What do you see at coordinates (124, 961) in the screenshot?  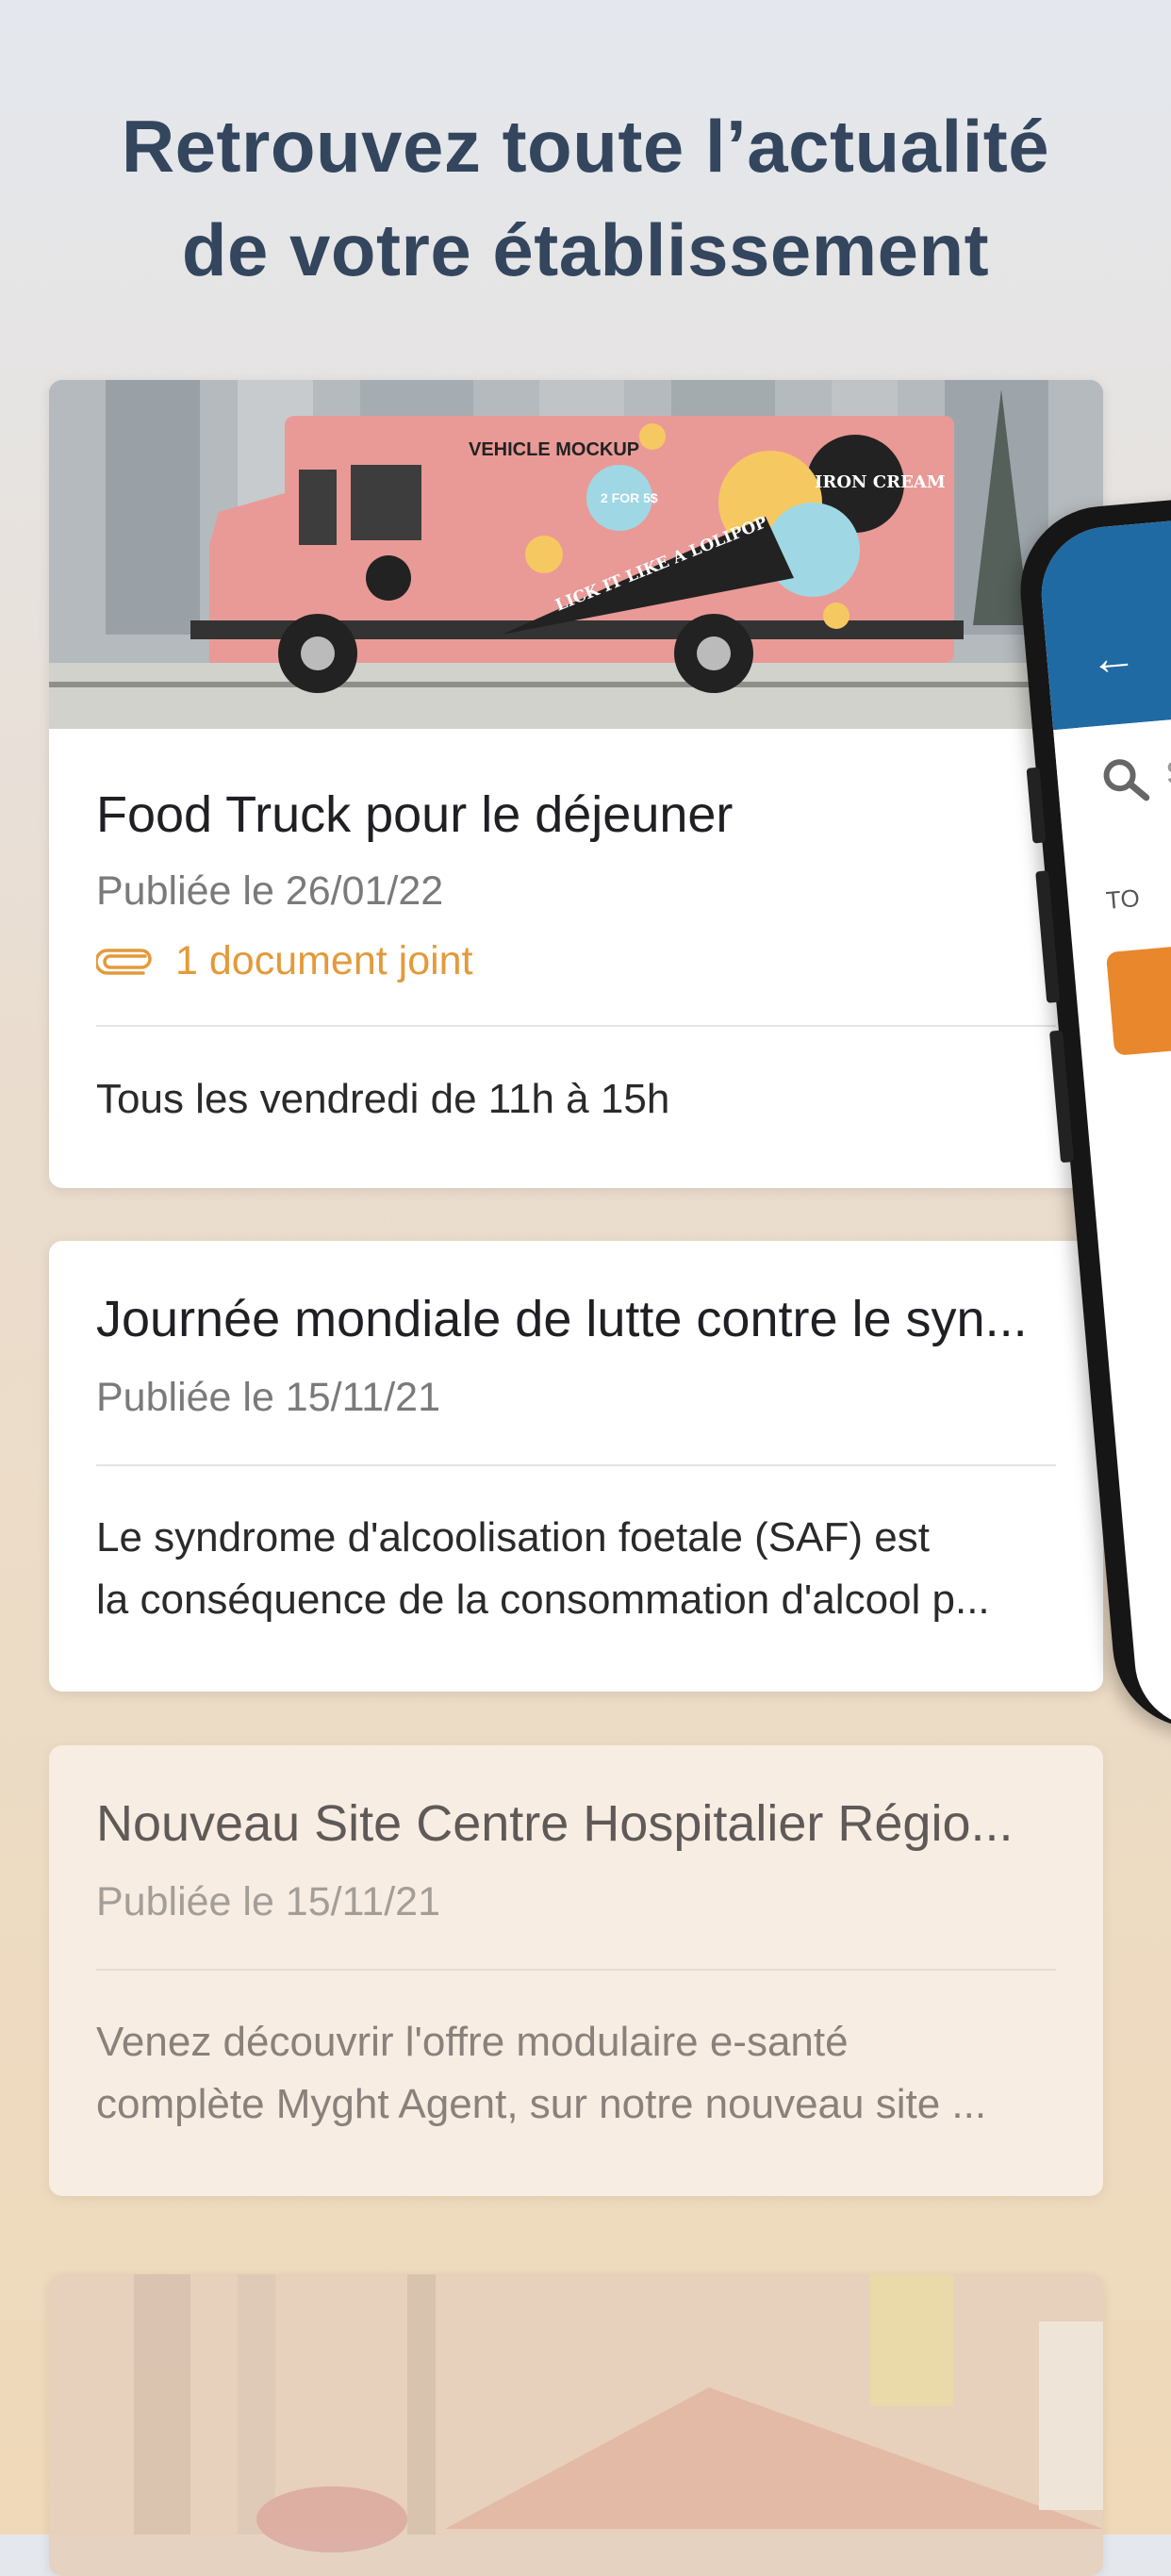 I see `paperclip-icon` at bounding box center [124, 961].